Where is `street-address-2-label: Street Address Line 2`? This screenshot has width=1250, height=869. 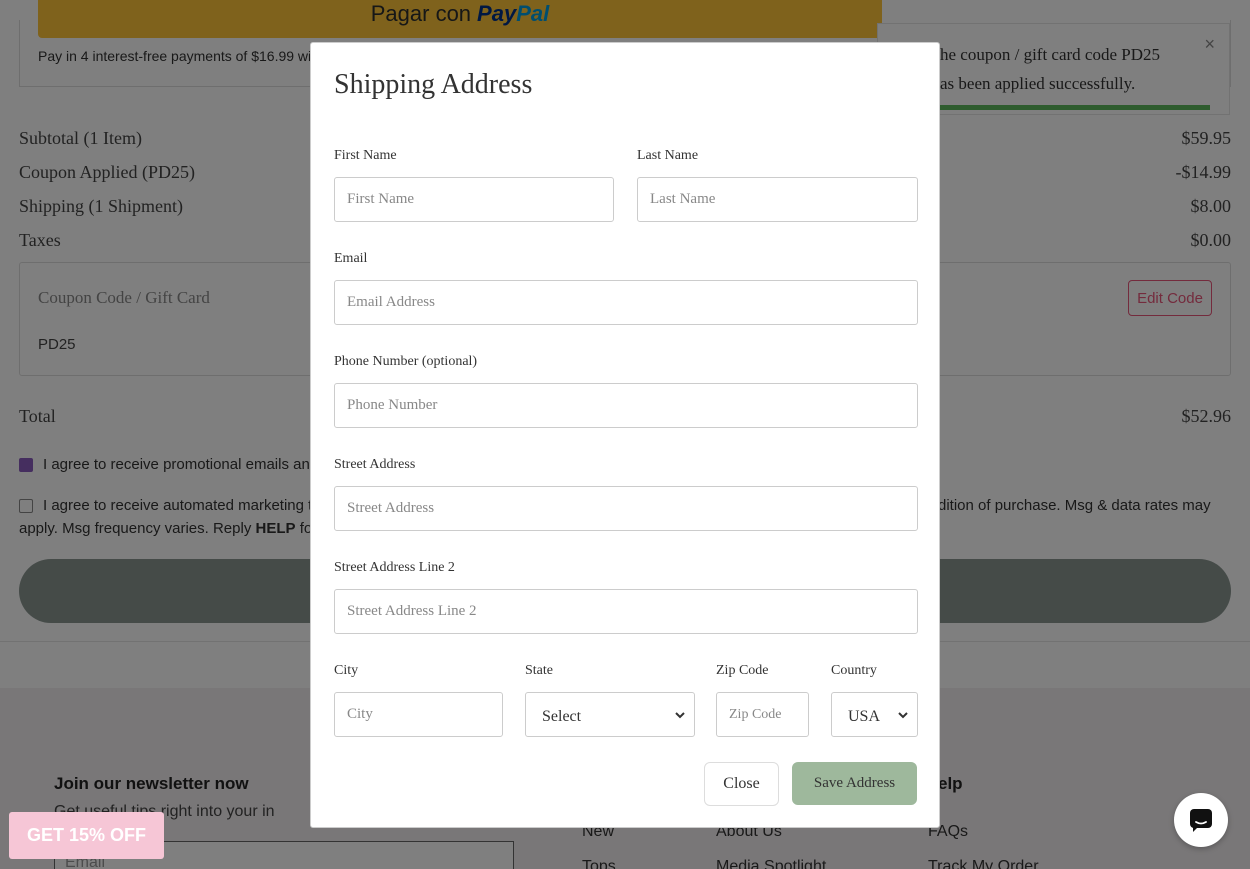 street-address-2-label: Street Address Line 2 is located at coordinates (394, 567).